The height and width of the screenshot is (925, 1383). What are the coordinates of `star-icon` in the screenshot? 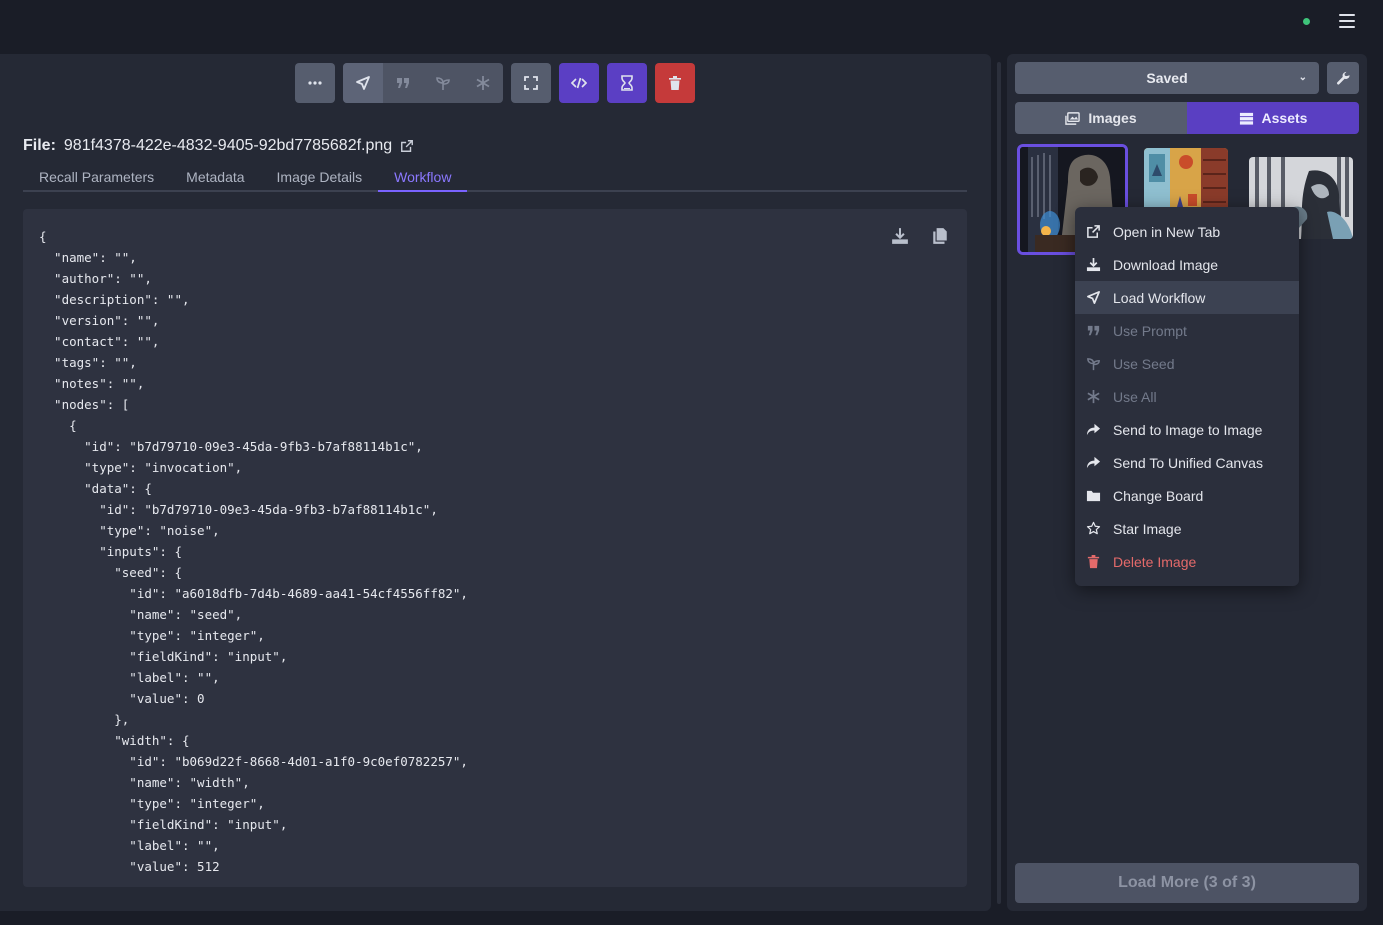 It's located at (1093, 528).